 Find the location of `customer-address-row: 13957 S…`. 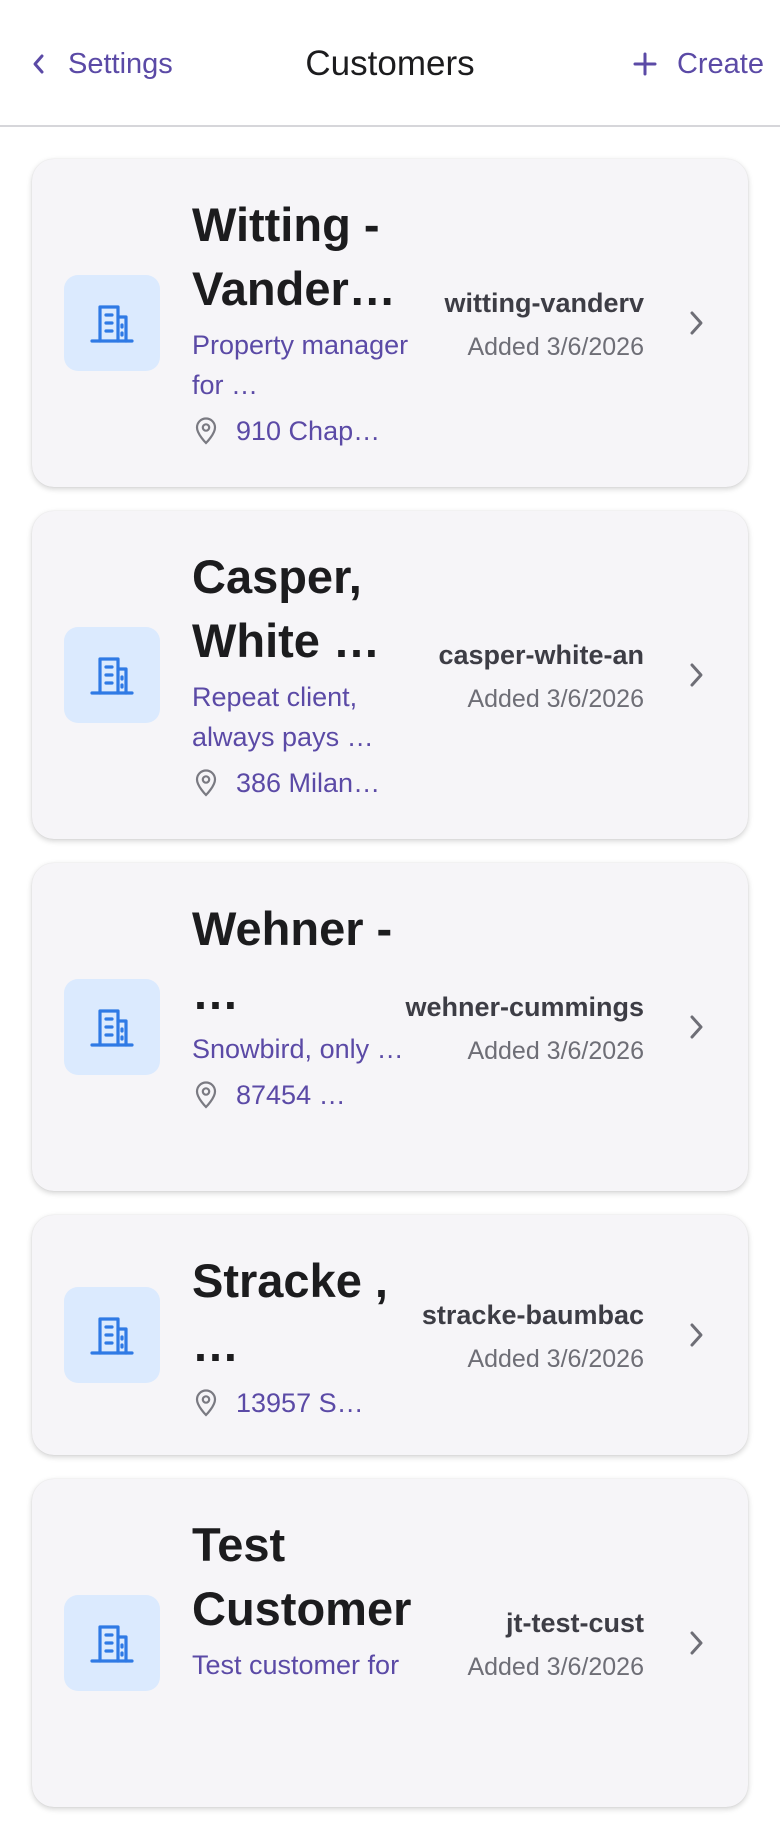

customer-address-row: 13957 S… is located at coordinates (302, 1403).